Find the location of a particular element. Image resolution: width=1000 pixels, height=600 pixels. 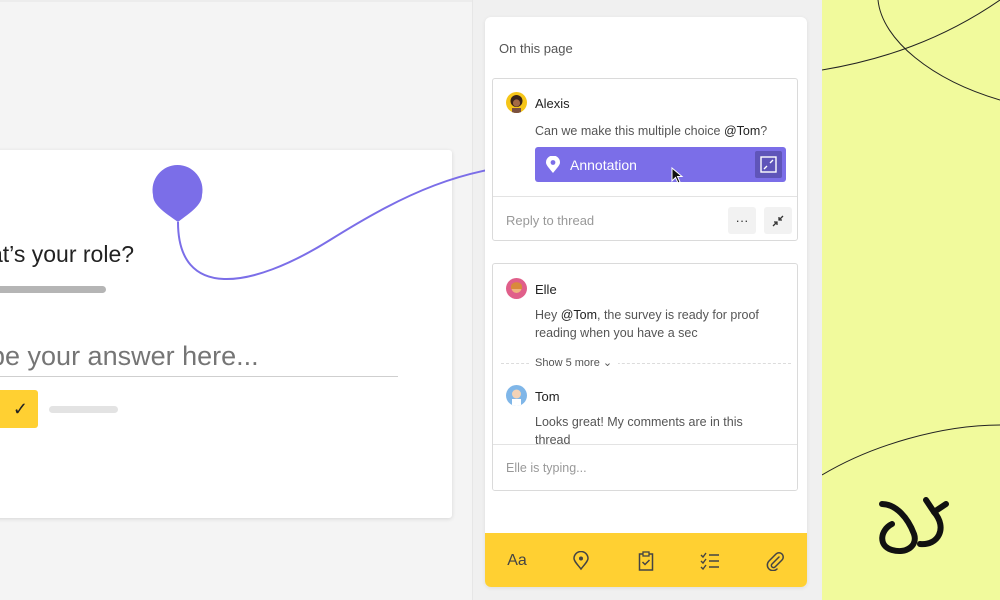

collapse-button is located at coordinates (778, 220).